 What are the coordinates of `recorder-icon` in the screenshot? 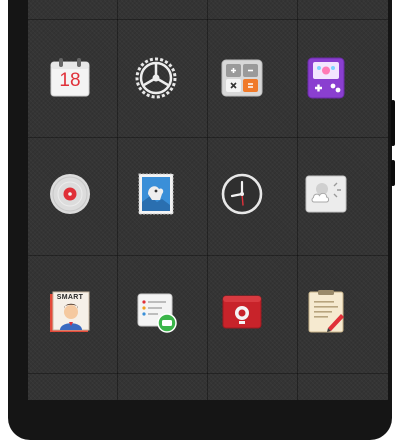 It's located at (242, 312).